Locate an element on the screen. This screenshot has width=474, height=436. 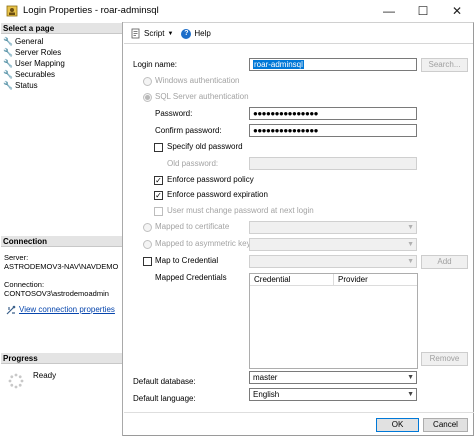
help-label: Help is located at coordinates (202, 33).